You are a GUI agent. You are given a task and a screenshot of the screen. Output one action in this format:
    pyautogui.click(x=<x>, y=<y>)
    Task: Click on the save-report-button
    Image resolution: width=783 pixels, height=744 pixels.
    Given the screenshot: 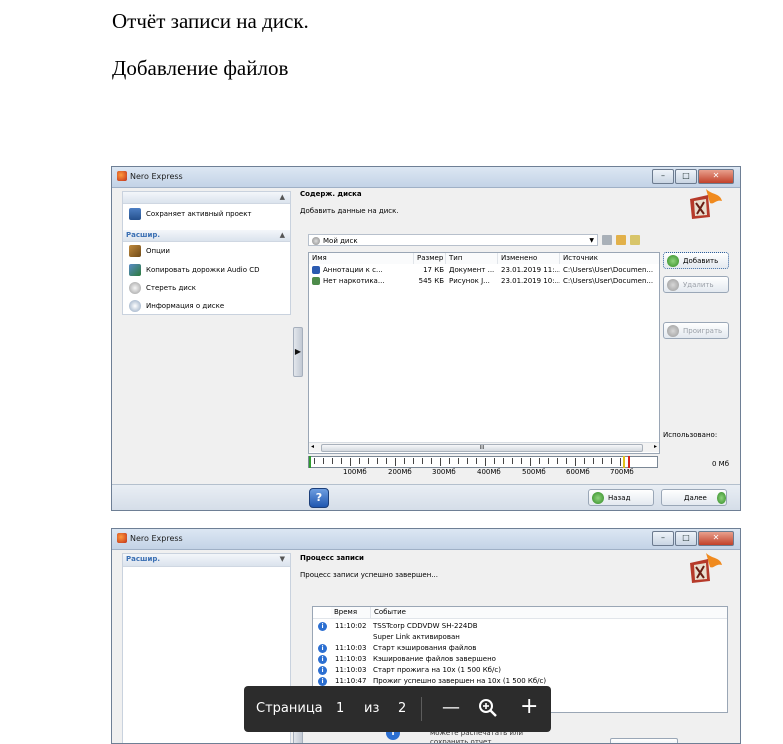 What is the action you would take?
    pyautogui.click(x=644, y=740)
    